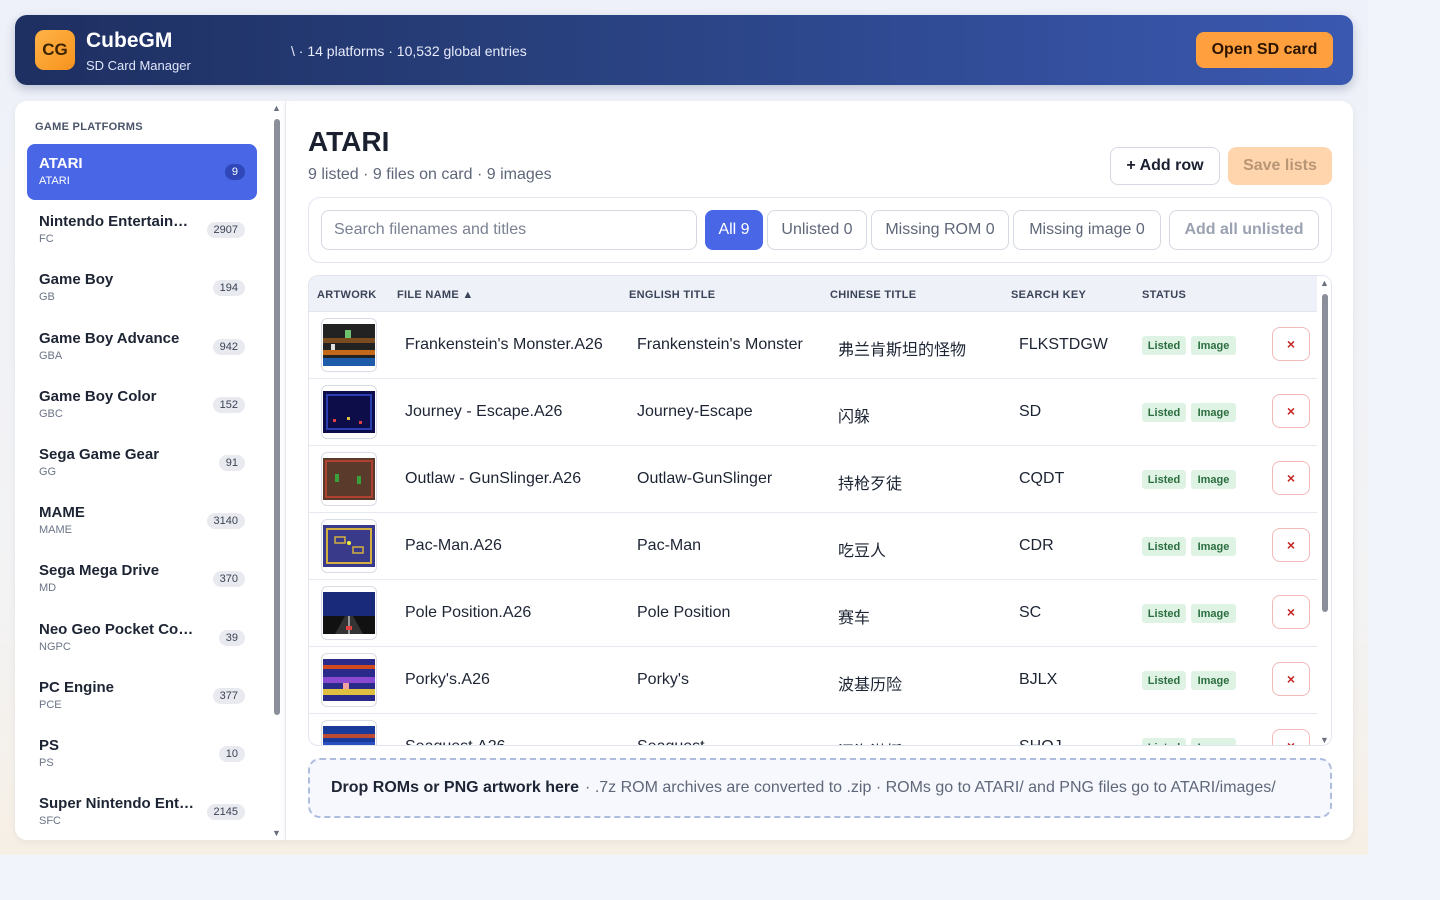 This screenshot has height=900, width=1440. I want to click on save-lists-button: Save lists, so click(1280, 166).